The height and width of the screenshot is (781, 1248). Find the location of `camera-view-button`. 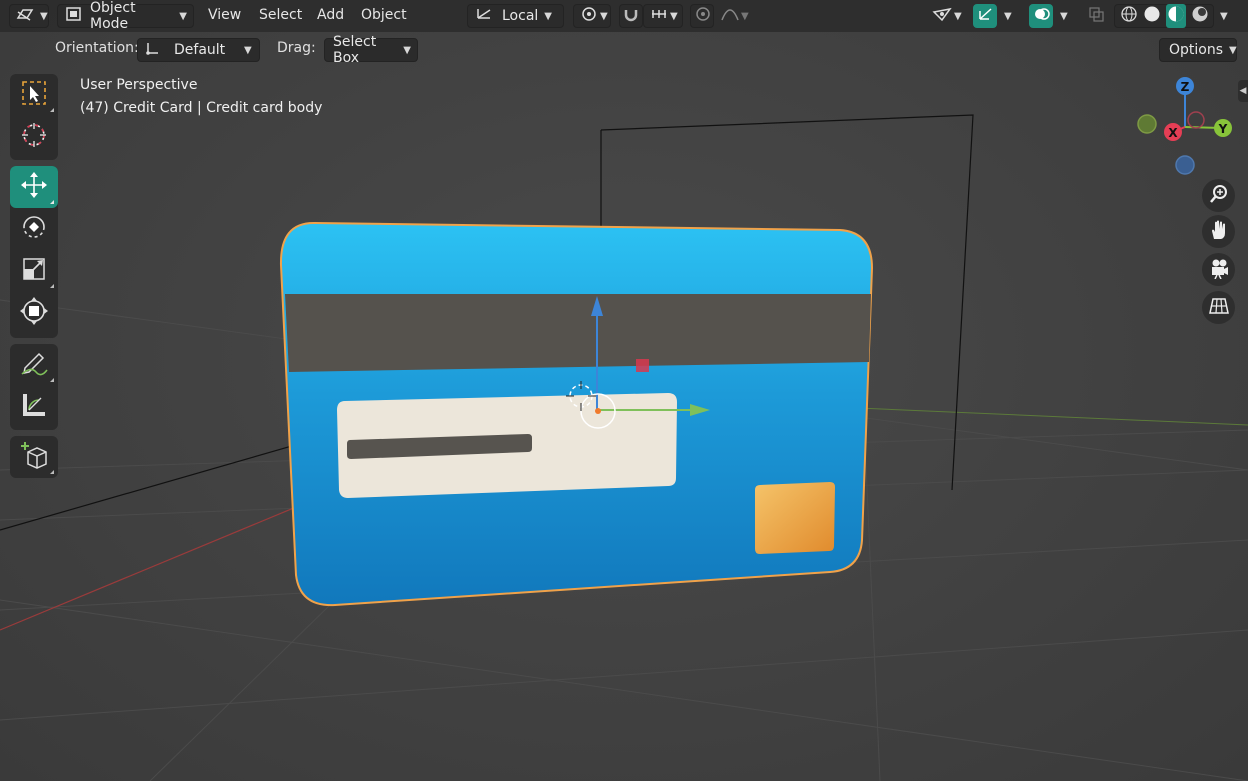

camera-view-button is located at coordinates (1218, 269).